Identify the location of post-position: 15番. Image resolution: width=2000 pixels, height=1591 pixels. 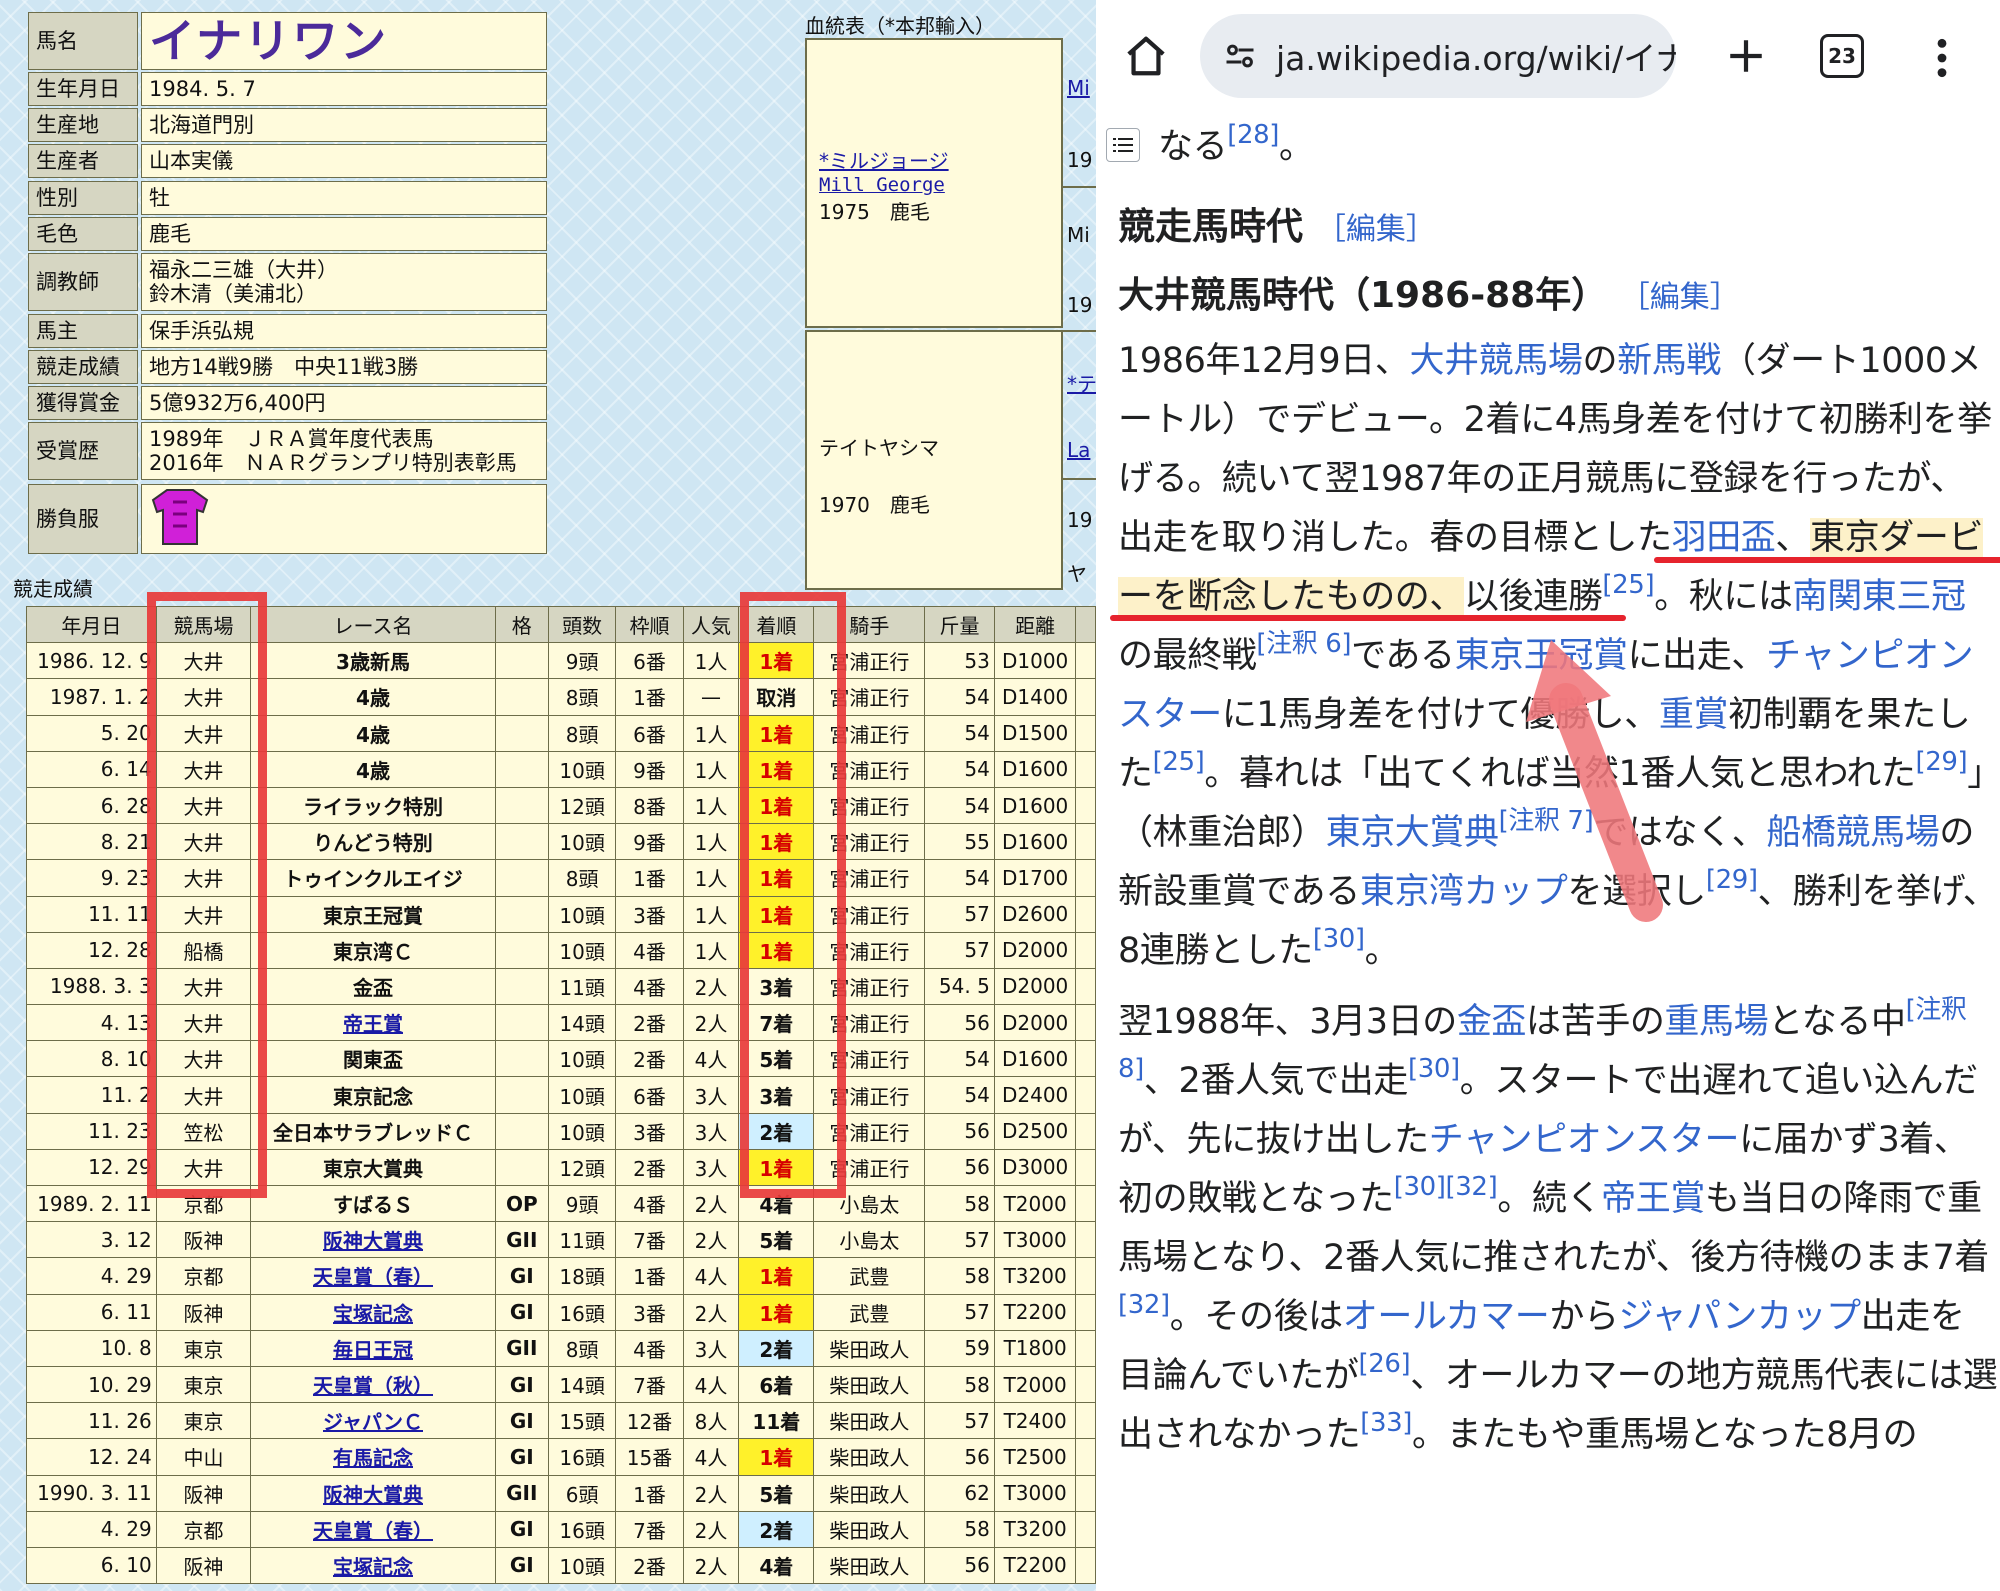
(649, 1457).